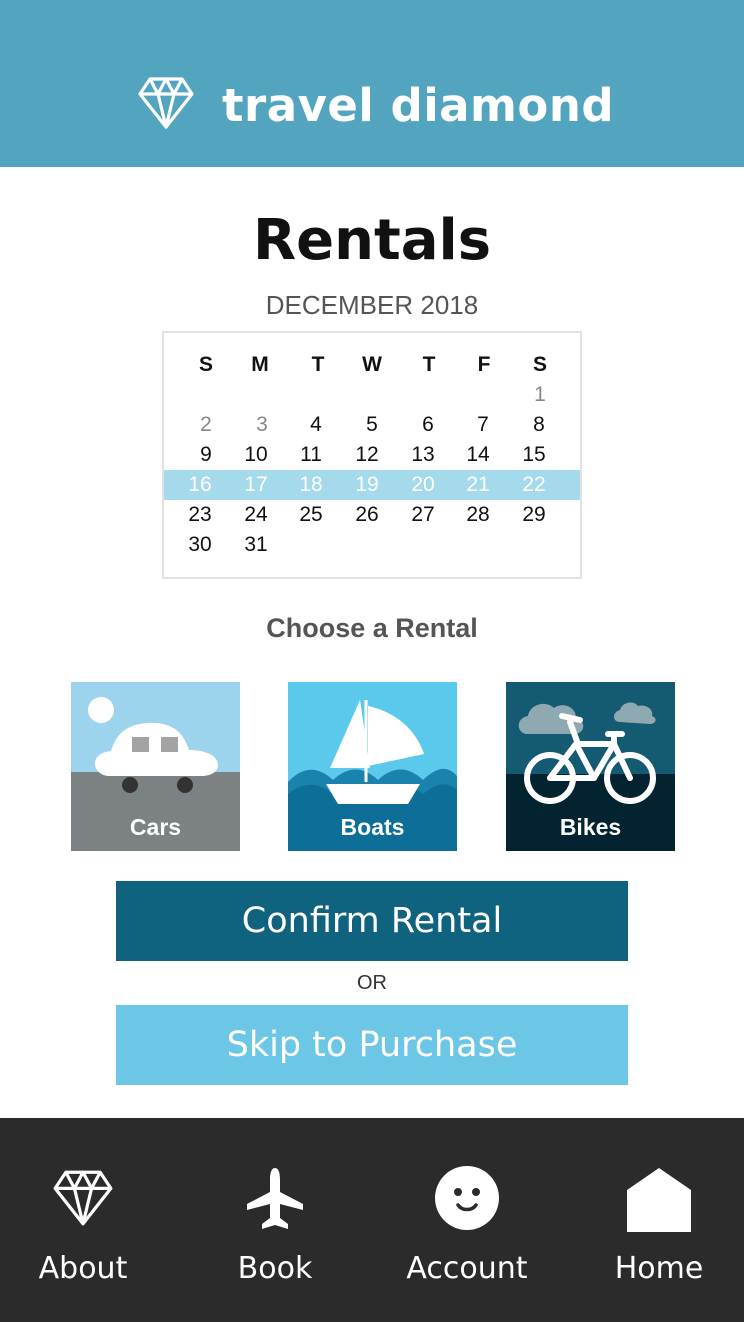  I want to click on calendar-day: 1, so click(540, 395).